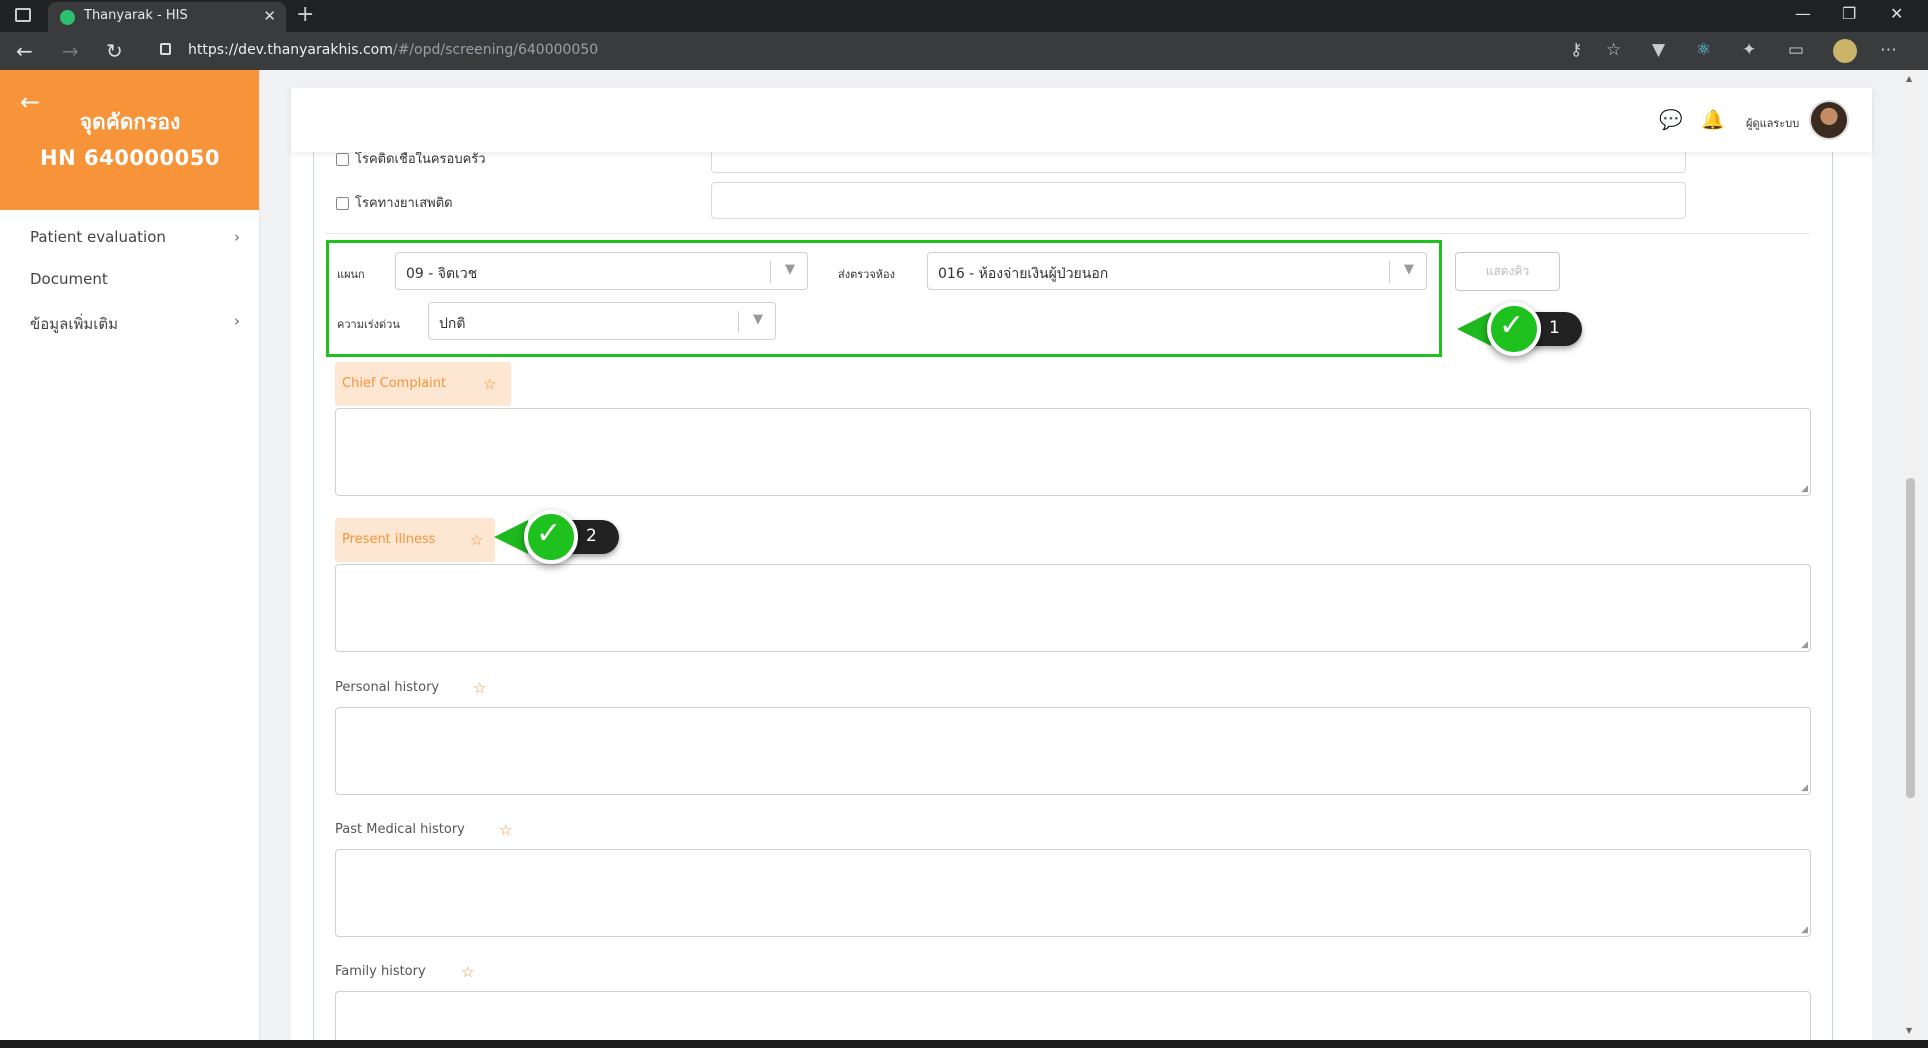 The width and height of the screenshot is (1928, 1048). Describe the element at coordinates (442, 274) in the screenshot. I see `department-value: 09 - จิตเวช` at that location.